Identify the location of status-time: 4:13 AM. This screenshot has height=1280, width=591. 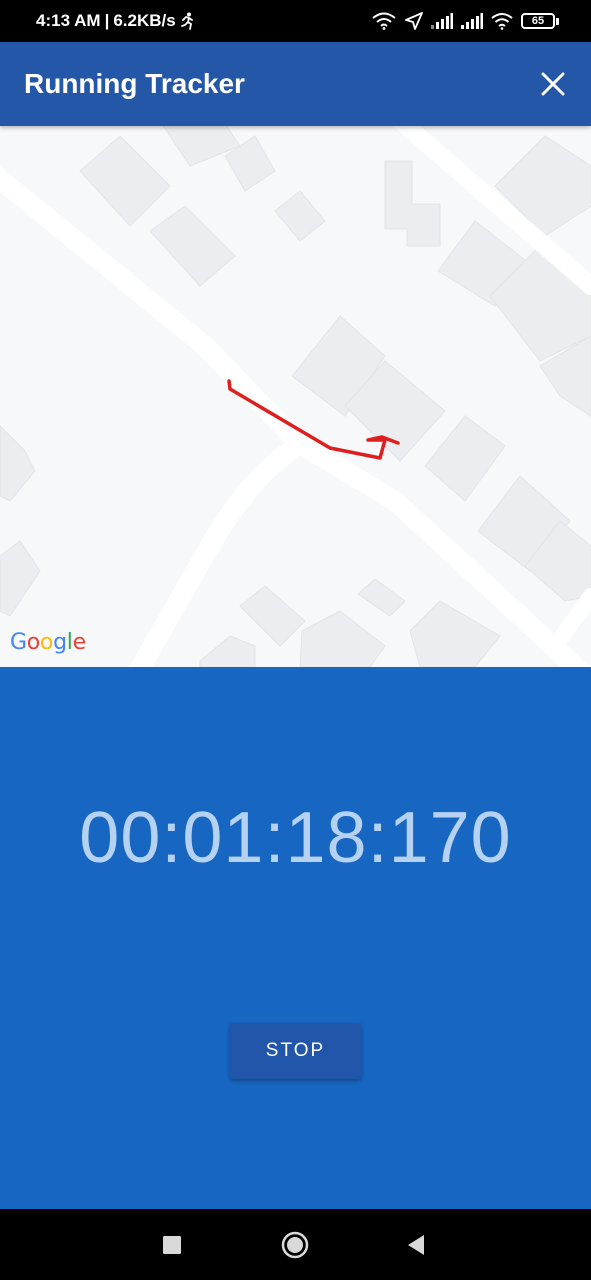
(68, 20).